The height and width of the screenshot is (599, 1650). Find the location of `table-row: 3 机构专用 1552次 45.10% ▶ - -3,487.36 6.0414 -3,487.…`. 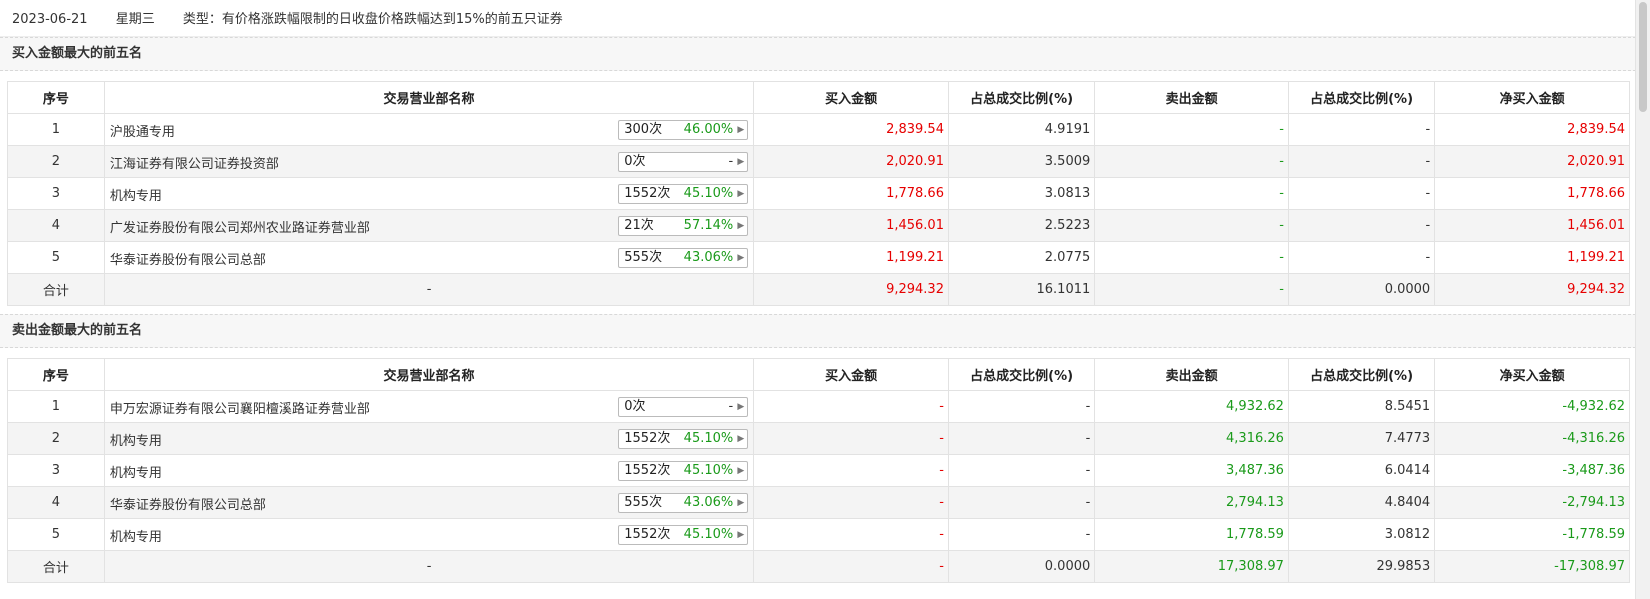

table-row: 3 机构专用 1552次 45.10% ▶ - -3,487.36 6.0414 -3,487.… is located at coordinates (818, 470).